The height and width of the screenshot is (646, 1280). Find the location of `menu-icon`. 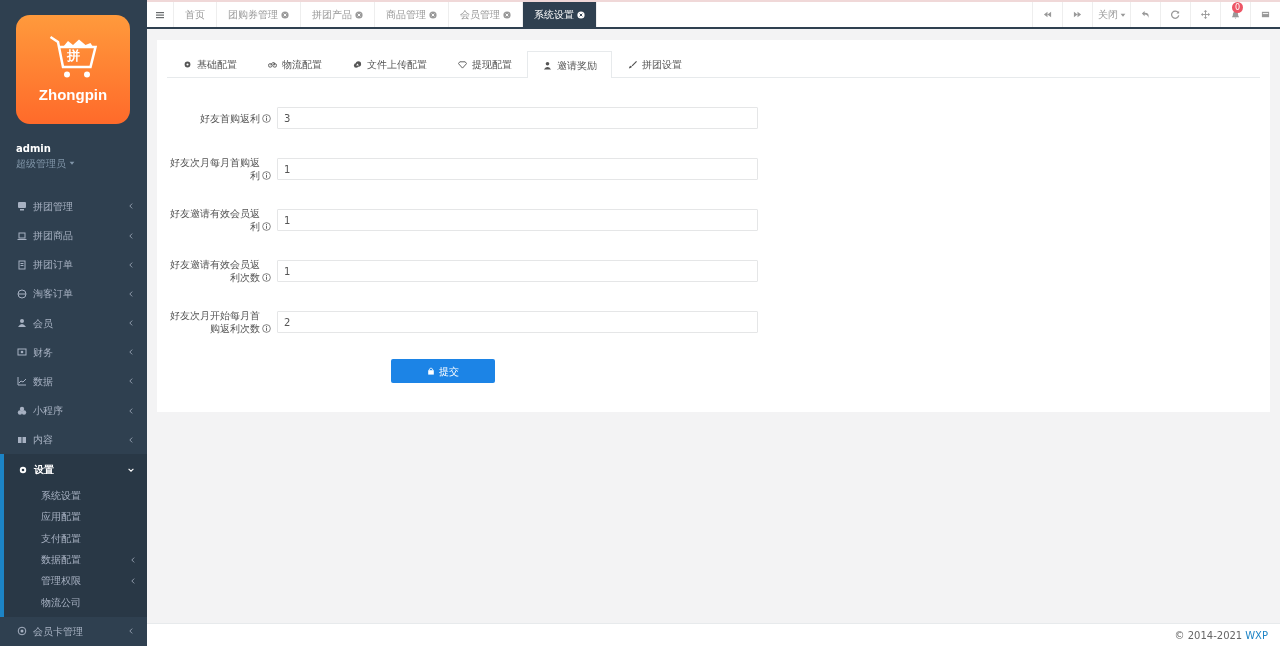

menu-icon is located at coordinates (160, 14).